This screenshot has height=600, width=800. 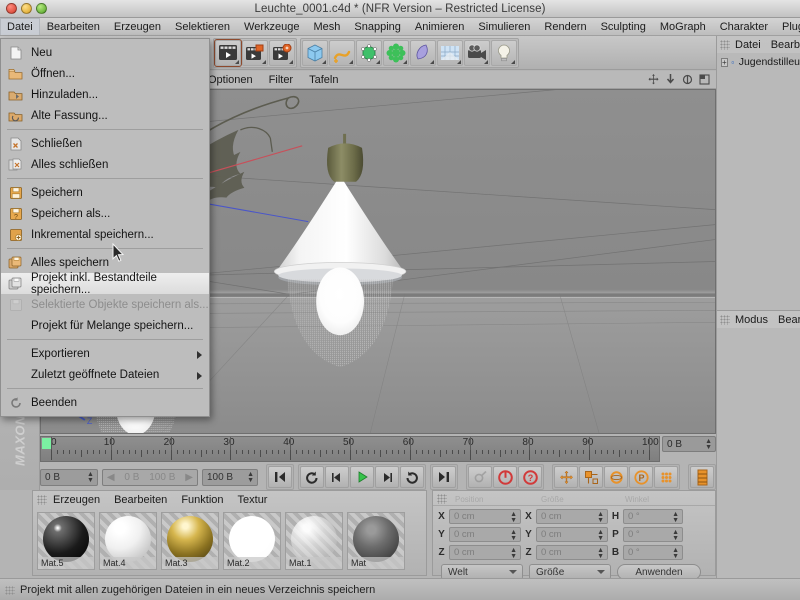 What do you see at coordinates (687, 79) in the screenshot?
I see `rotate-icon` at bounding box center [687, 79].